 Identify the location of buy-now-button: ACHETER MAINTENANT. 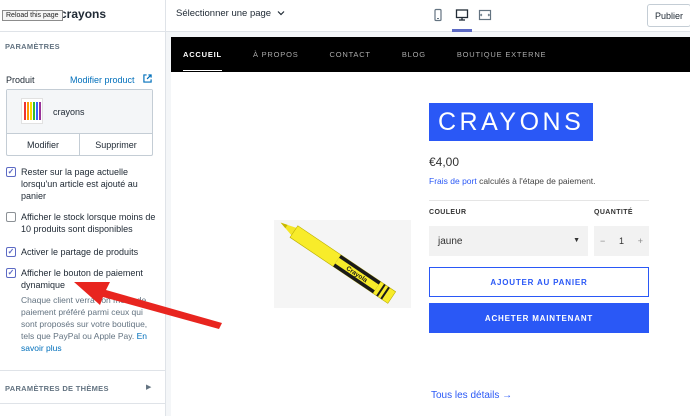
(539, 318).